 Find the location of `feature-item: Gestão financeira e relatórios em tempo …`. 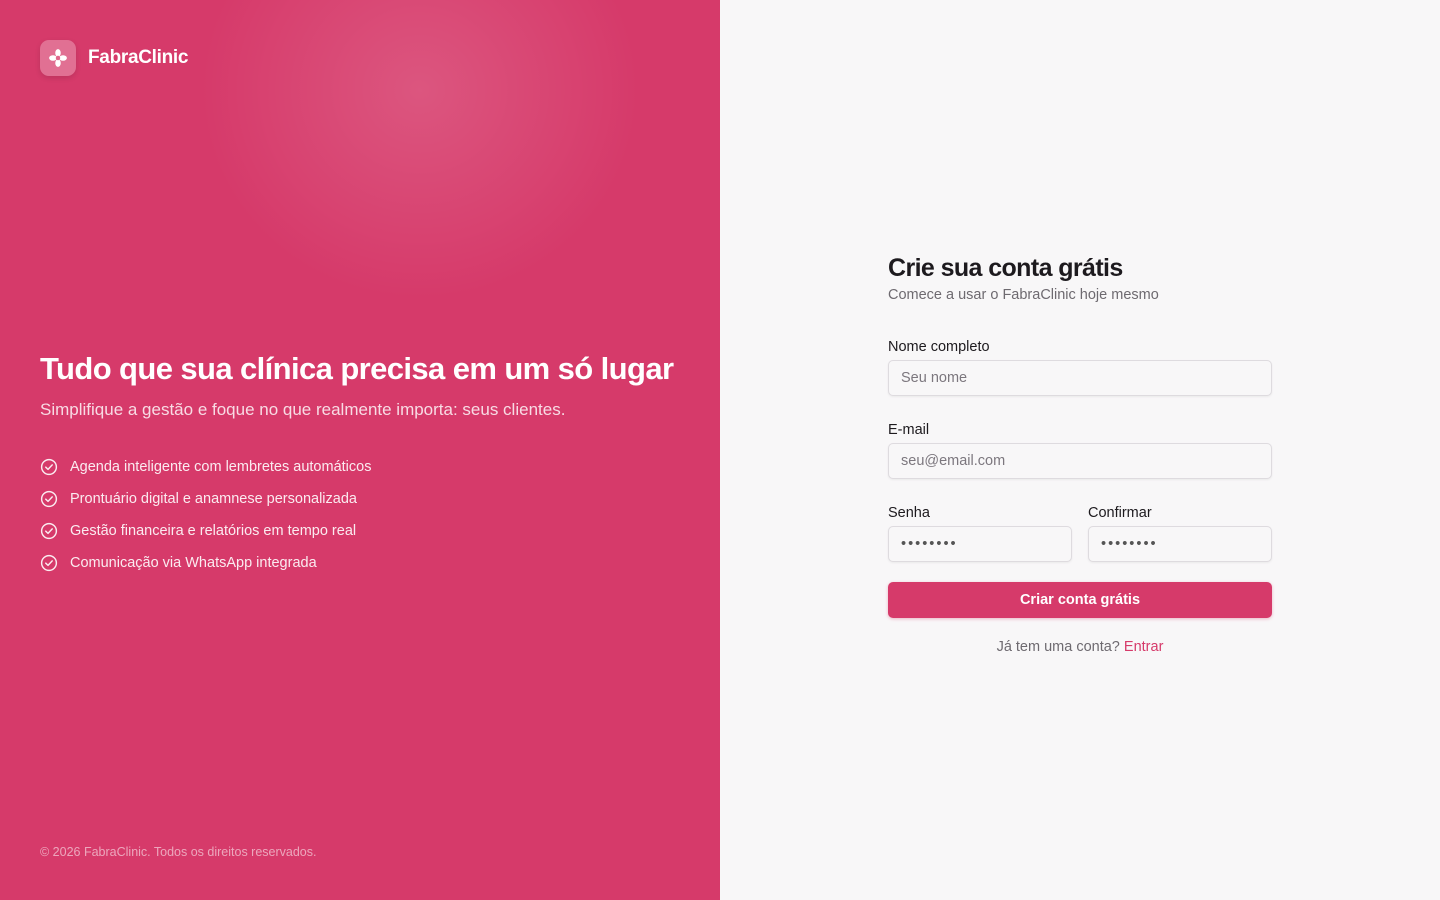

feature-item: Gestão financeira e relatórios em tempo … is located at coordinates (370, 531).